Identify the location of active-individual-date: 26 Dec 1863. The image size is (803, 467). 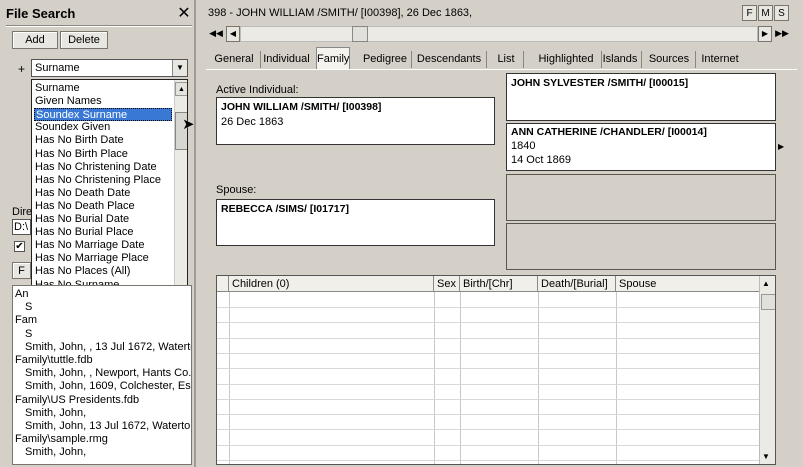
(252, 122).